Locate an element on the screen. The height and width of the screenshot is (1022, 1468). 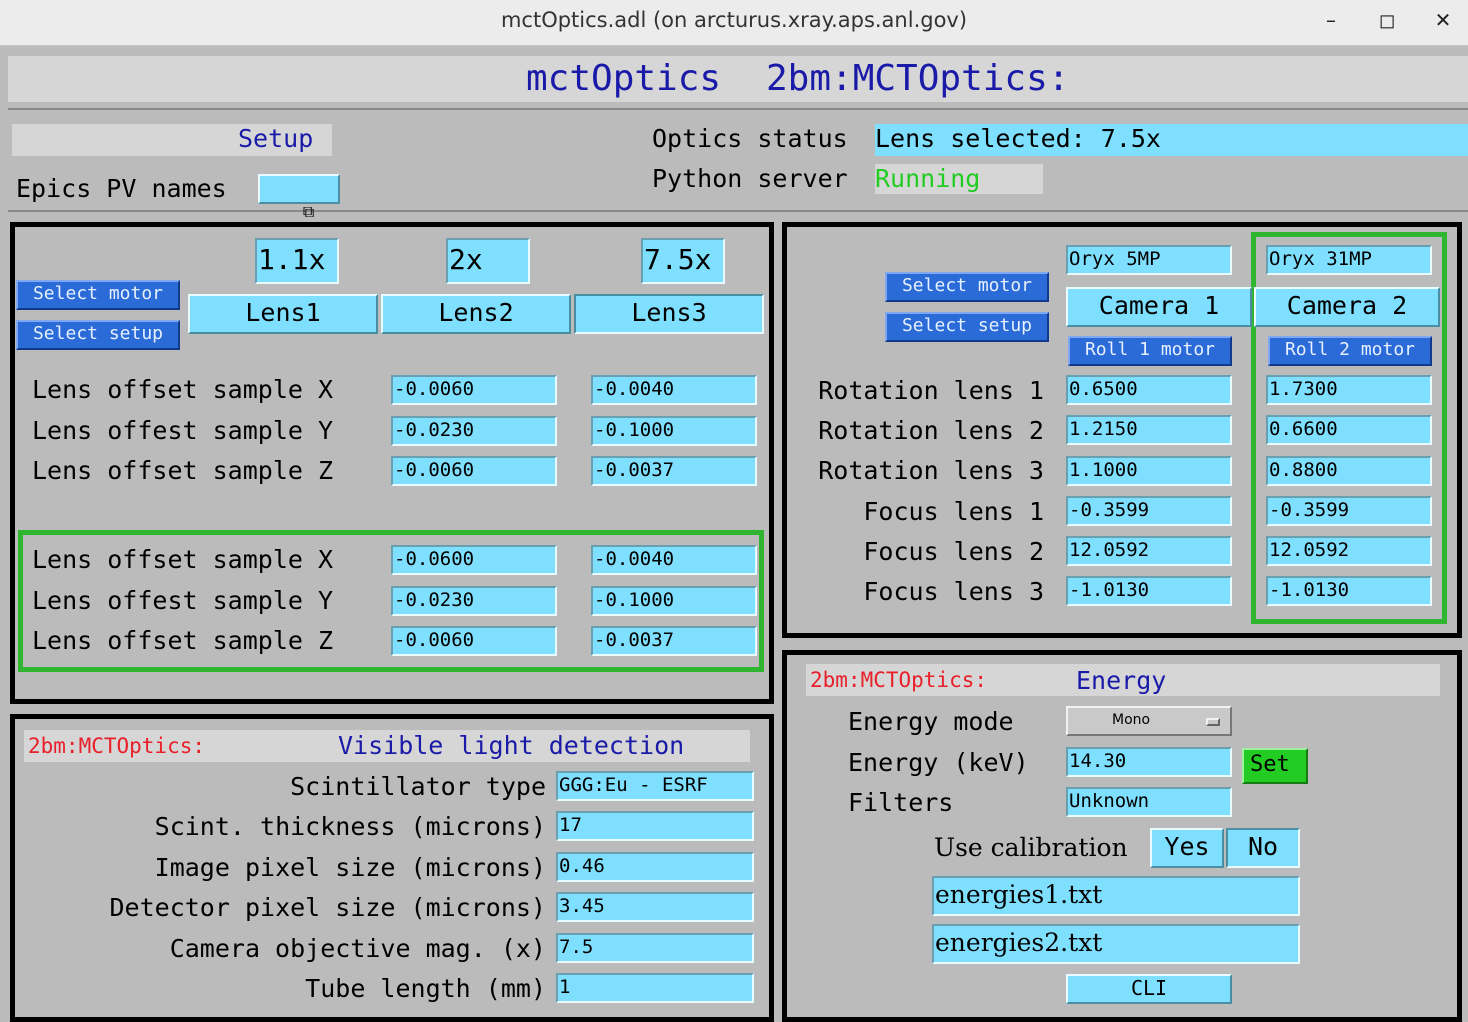
detection-row-label: Scint. thickness (microns) is located at coordinates (350, 826).